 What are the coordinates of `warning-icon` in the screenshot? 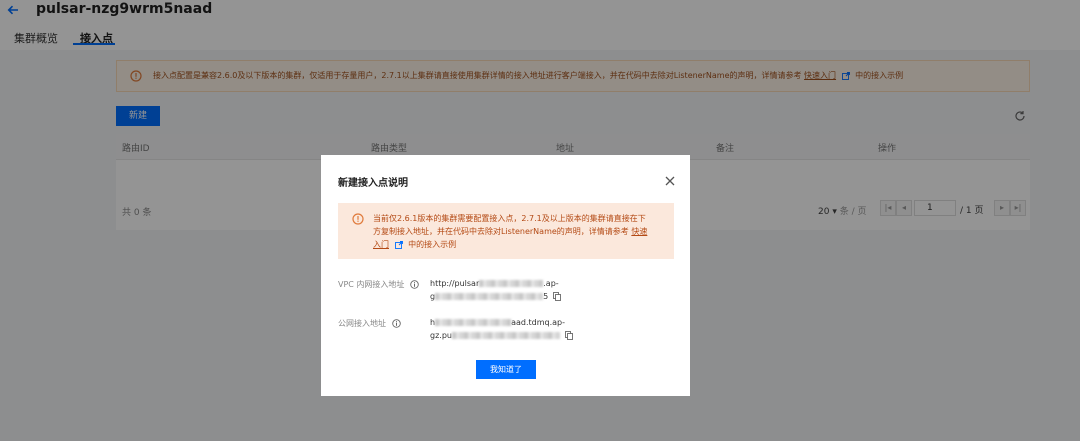 It's located at (358, 219).